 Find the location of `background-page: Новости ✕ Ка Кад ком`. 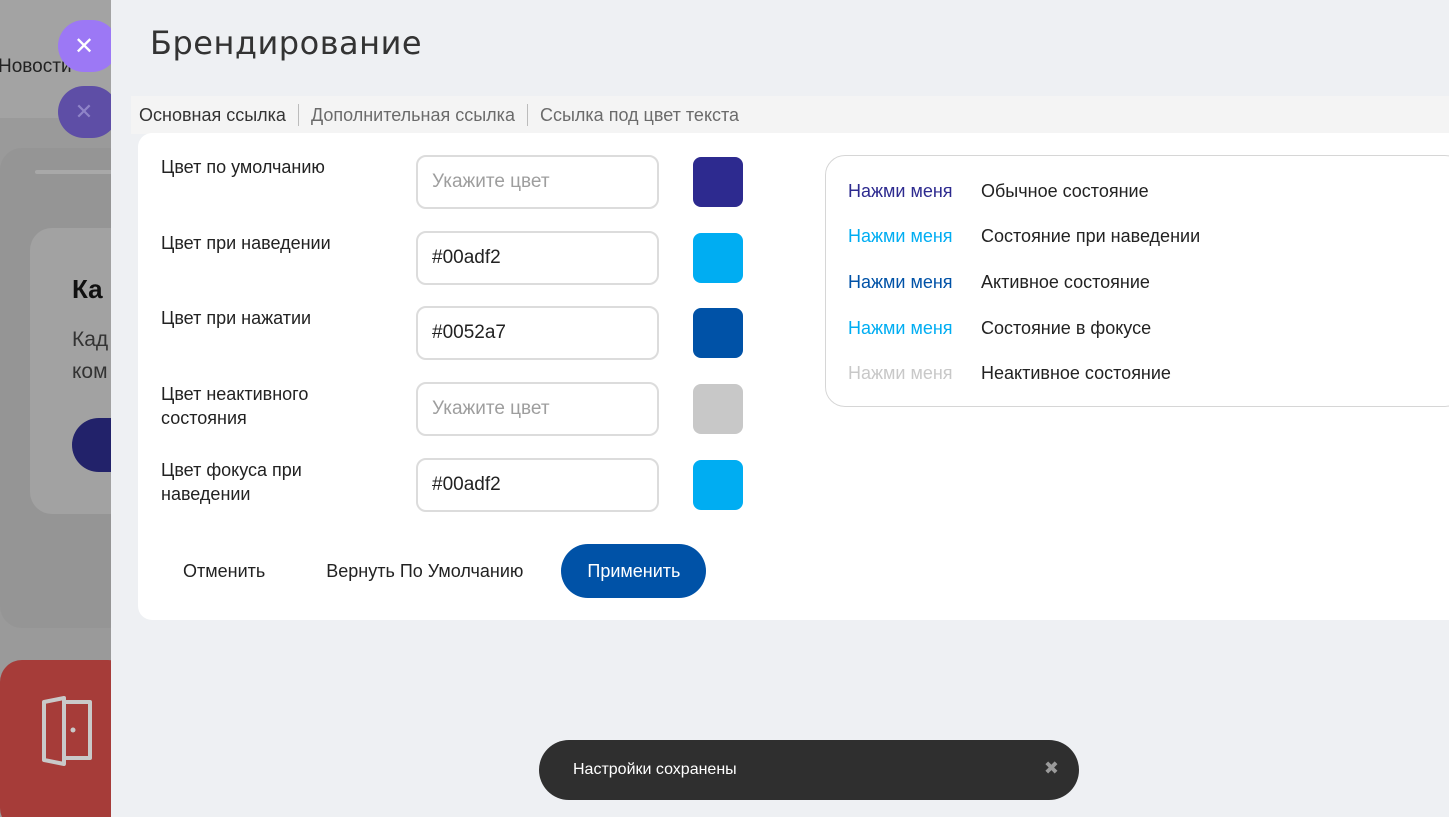

background-page: Новости ✕ Ка Кад ком is located at coordinates (55, 408).